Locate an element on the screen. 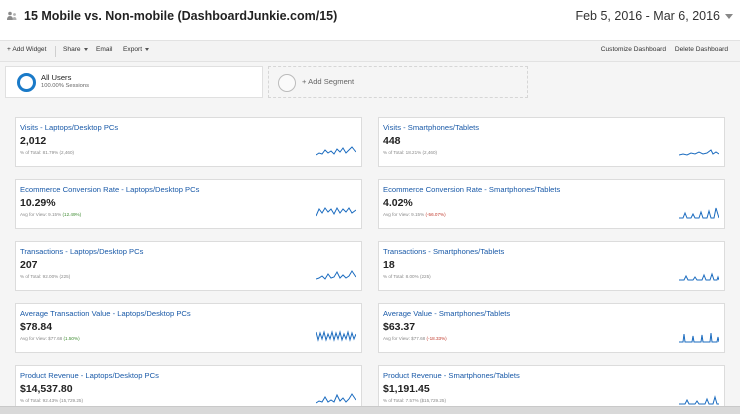 The width and height of the screenshot is (740, 414). widget-title: Transactions - Smartphones/Tablets is located at coordinates (443, 251).